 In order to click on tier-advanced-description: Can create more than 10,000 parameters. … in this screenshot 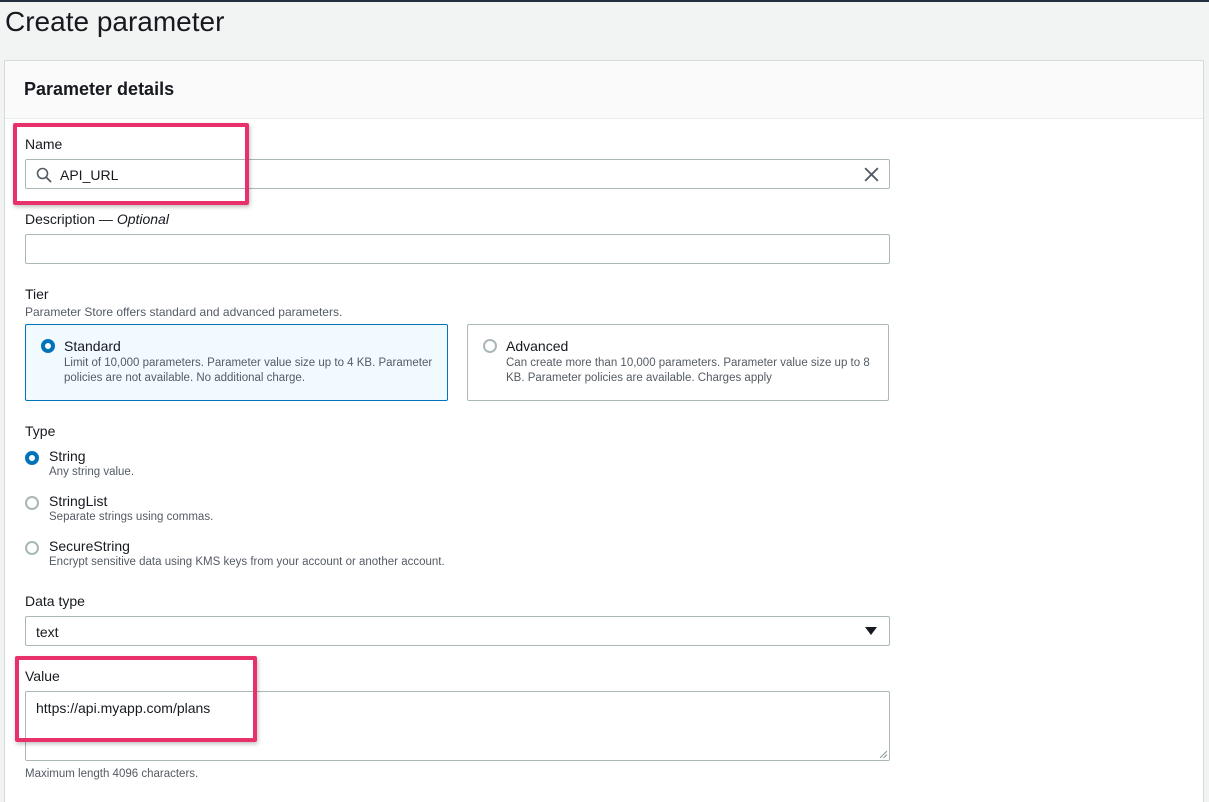, I will do `click(688, 370)`.